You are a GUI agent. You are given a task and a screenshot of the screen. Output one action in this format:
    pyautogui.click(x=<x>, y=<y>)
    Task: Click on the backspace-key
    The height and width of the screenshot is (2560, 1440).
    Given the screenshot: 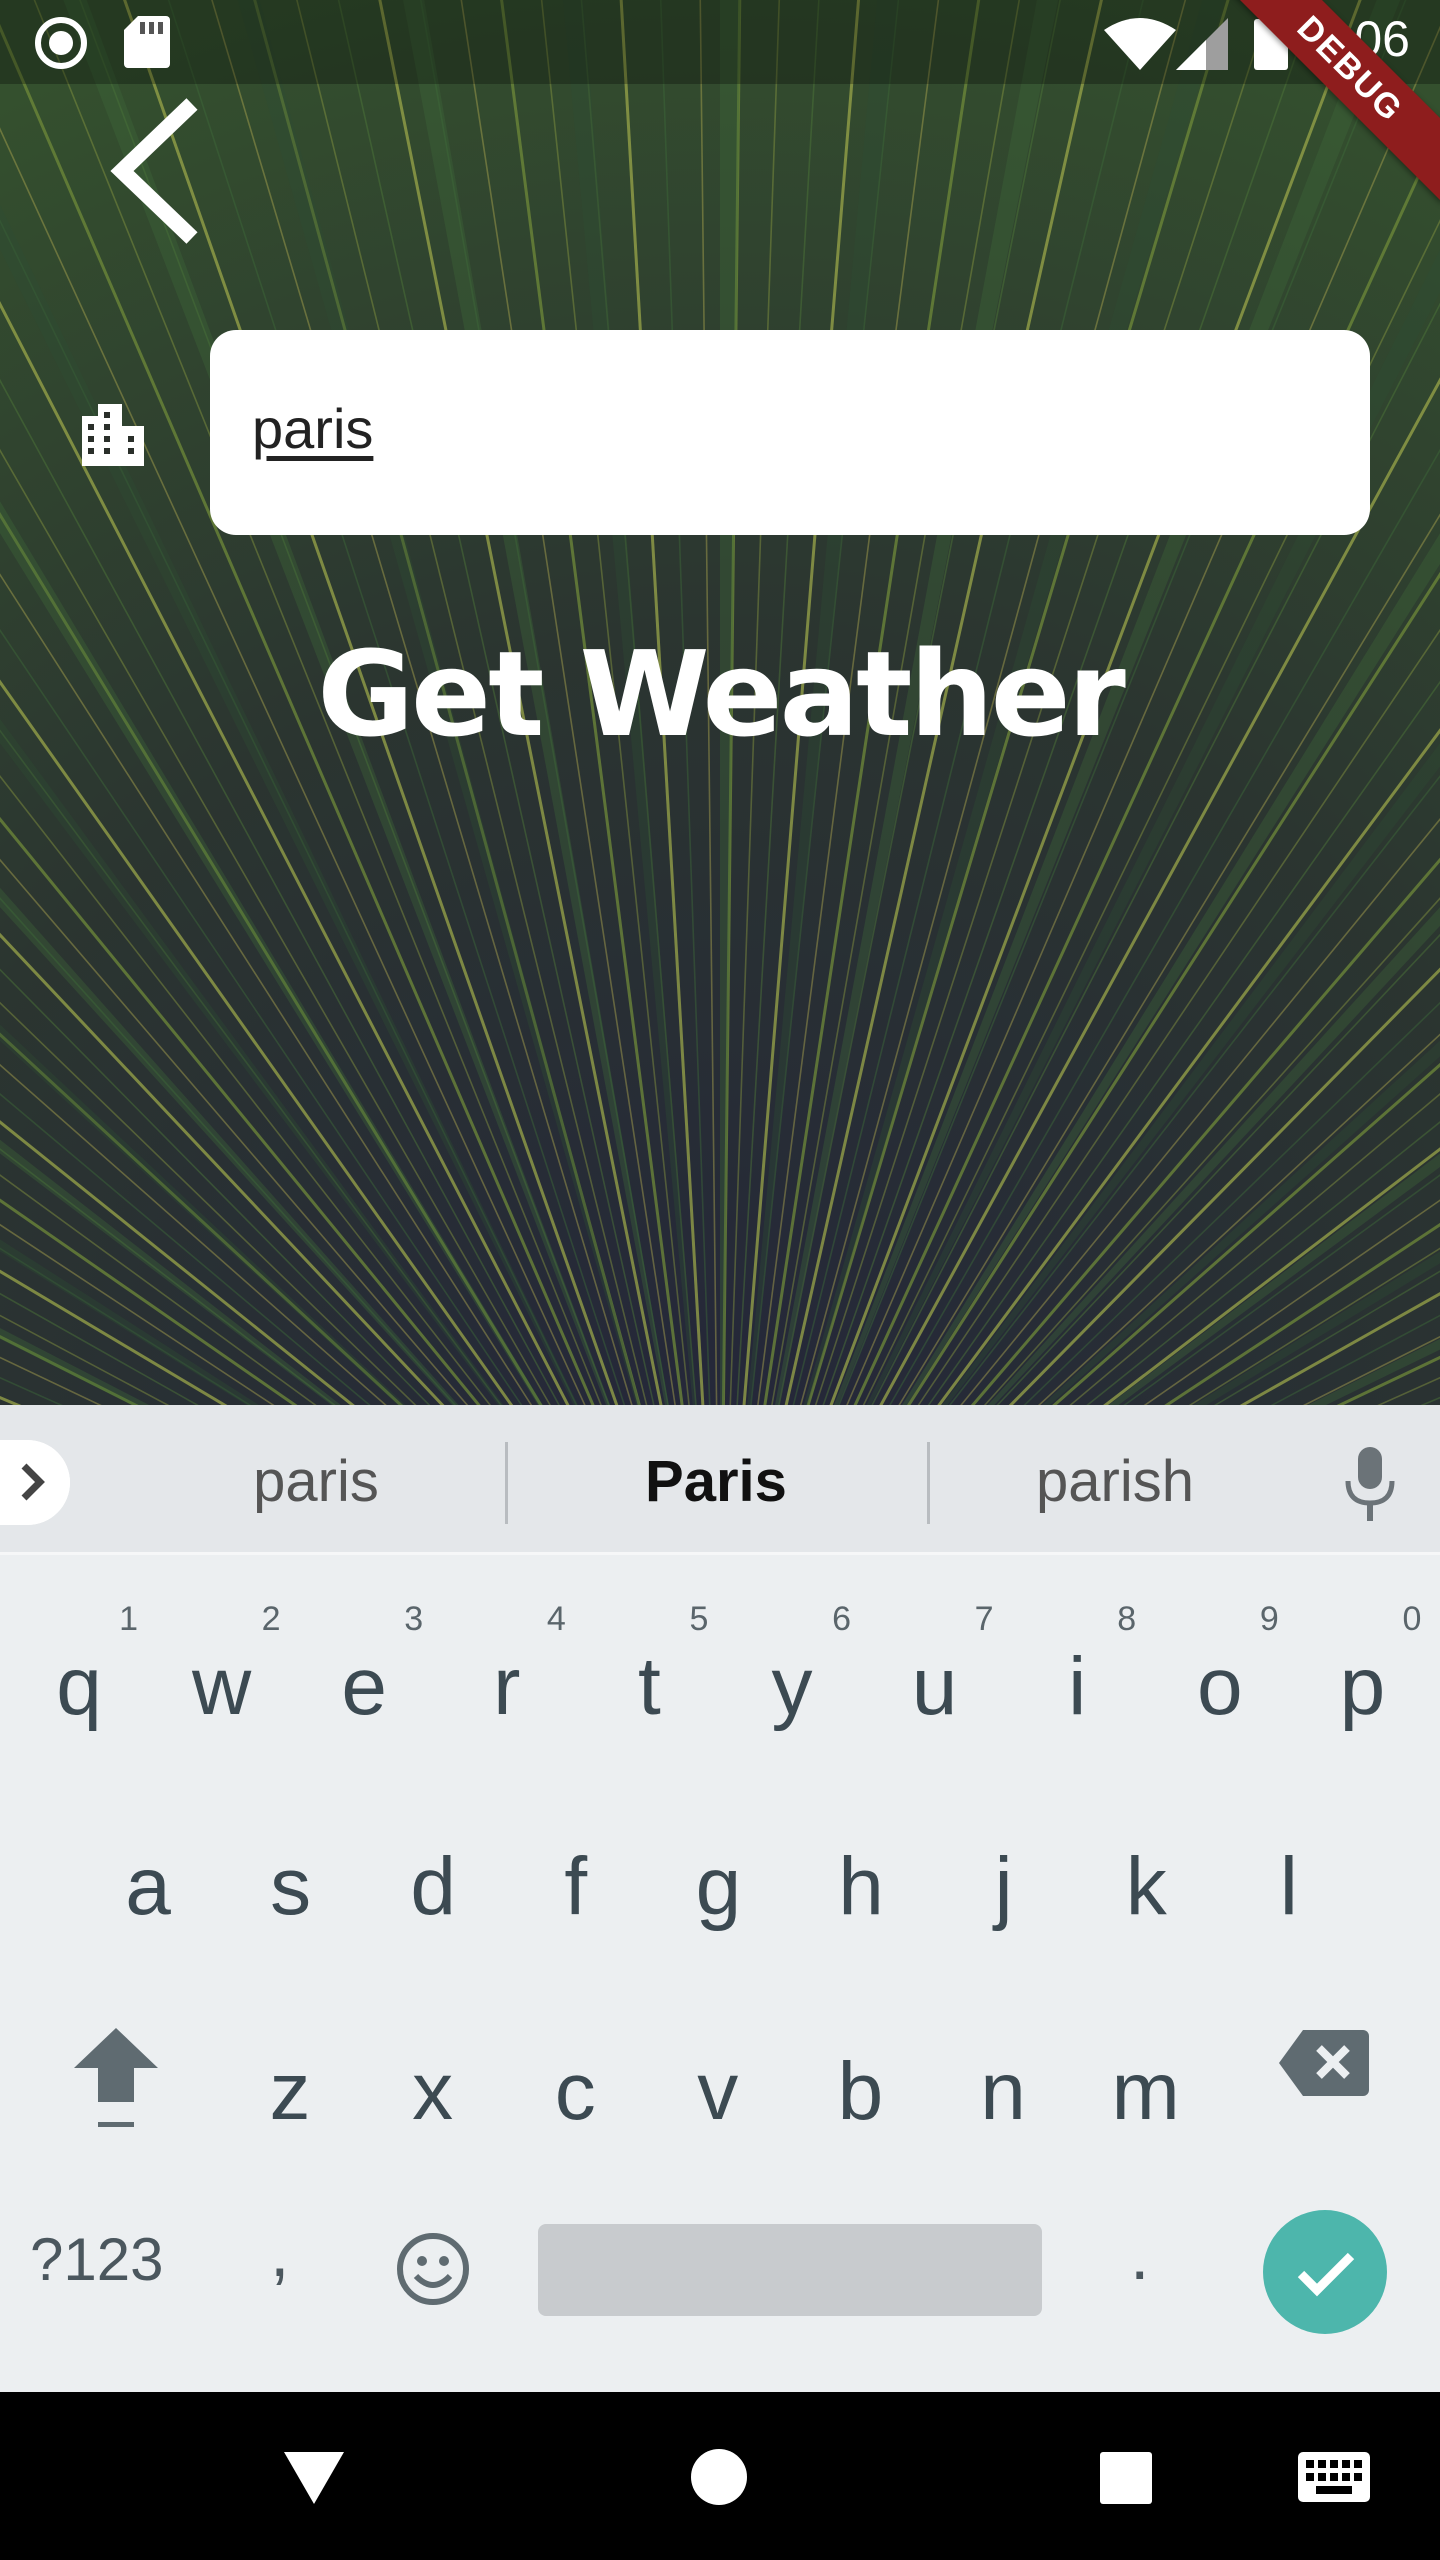 What is the action you would take?
    pyautogui.click(x=1325, y=2070)
    